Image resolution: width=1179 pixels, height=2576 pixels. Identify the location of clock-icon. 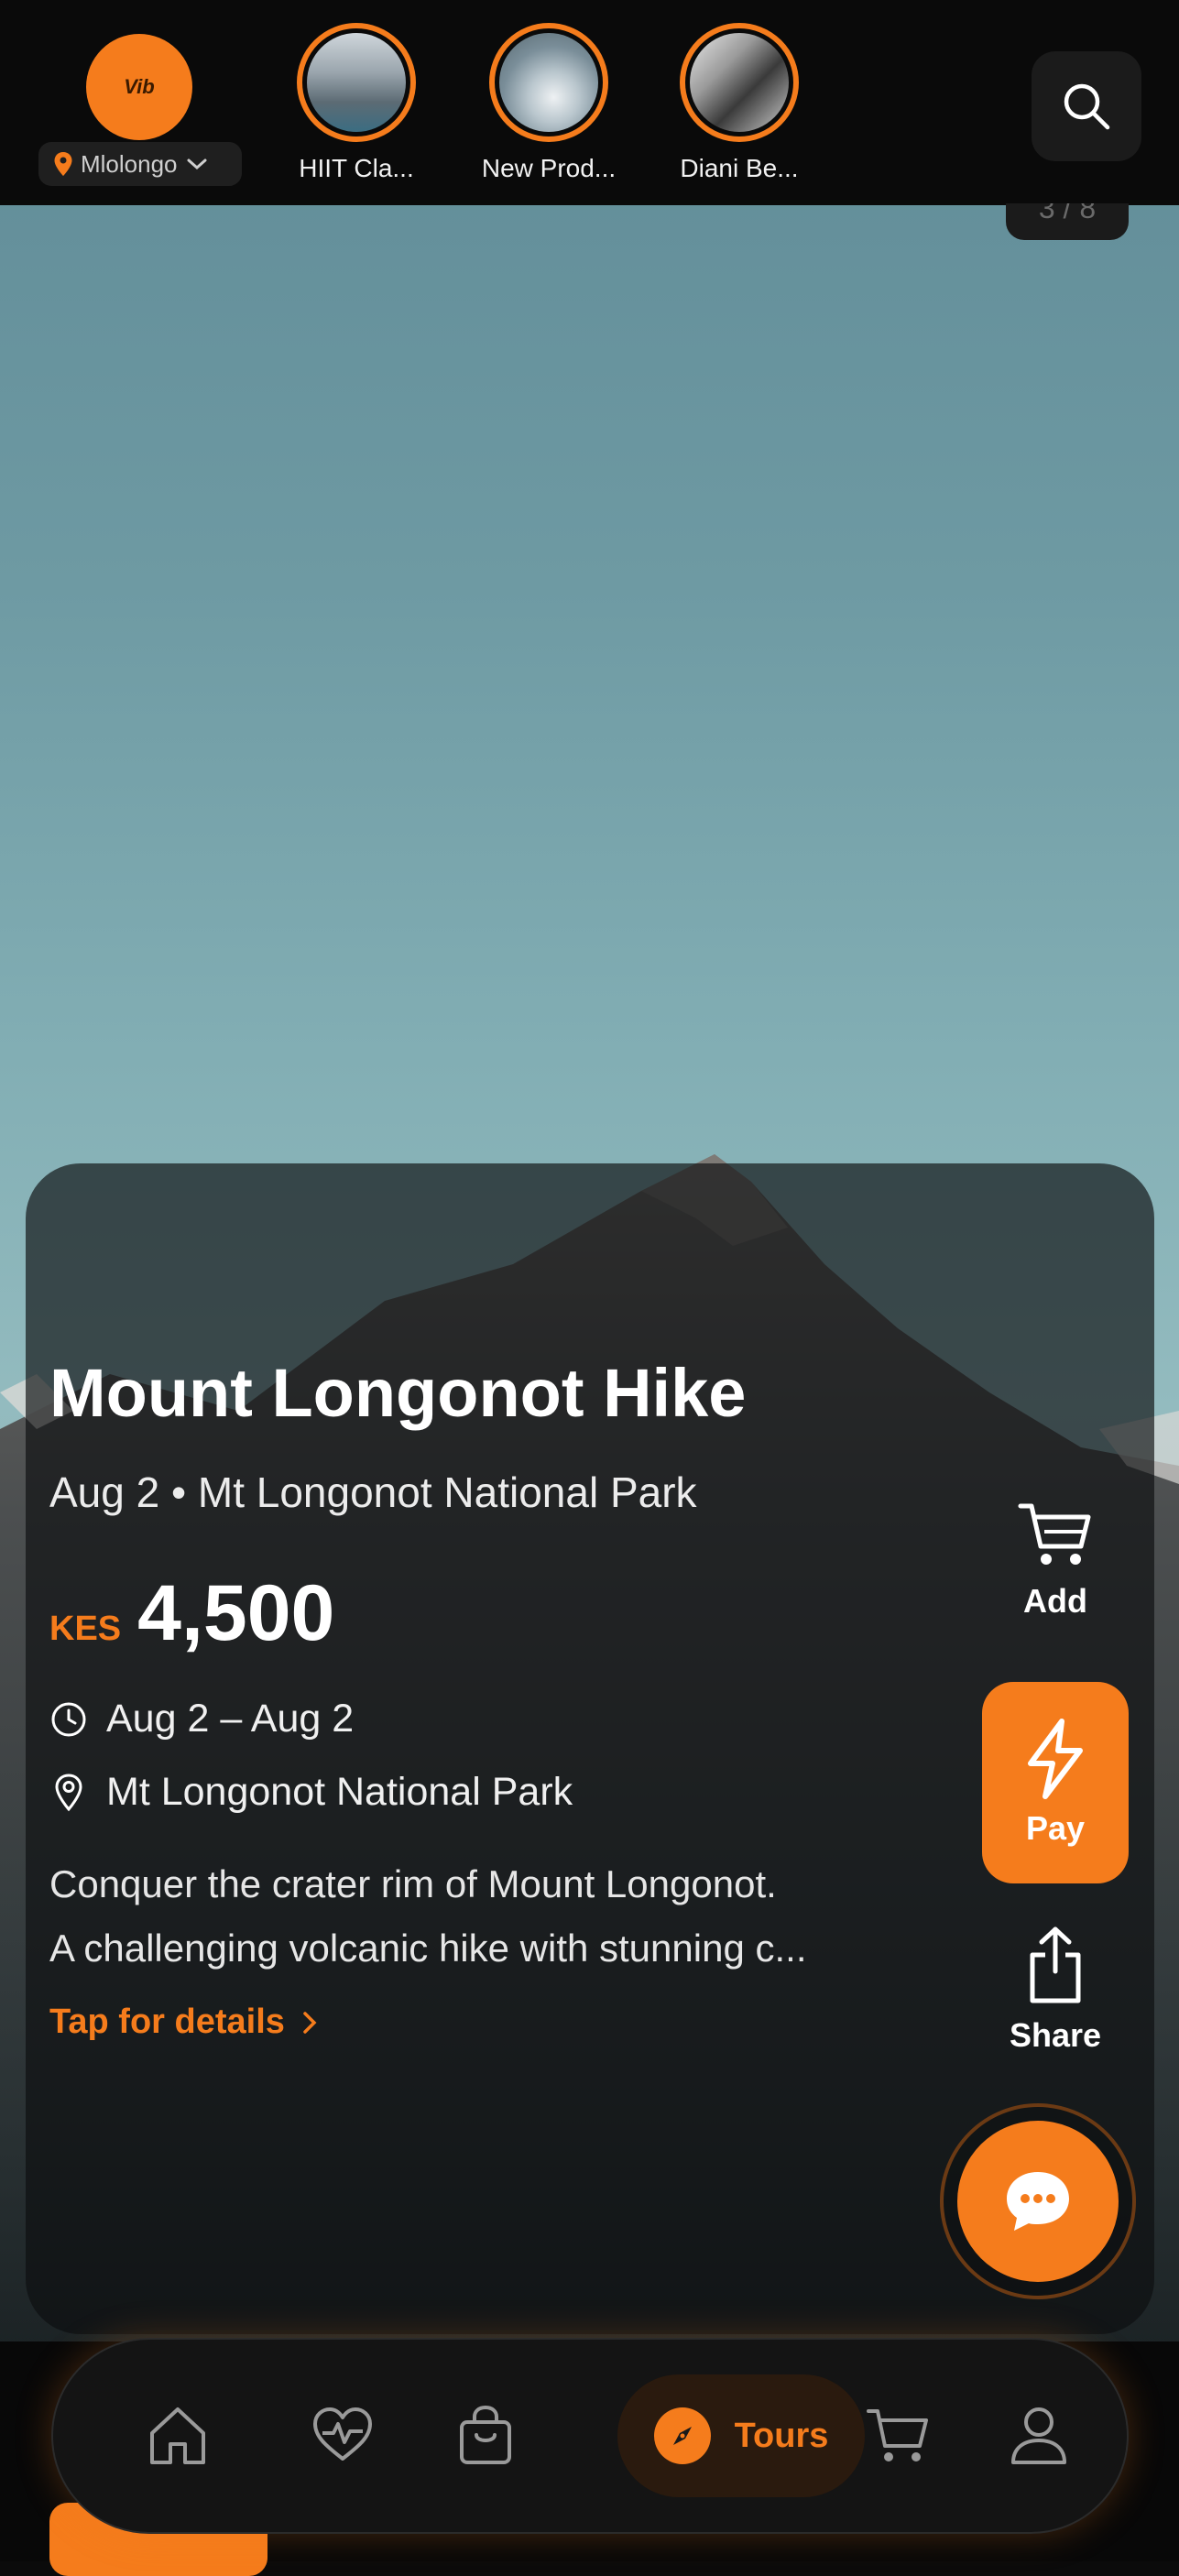
(68, 1719).